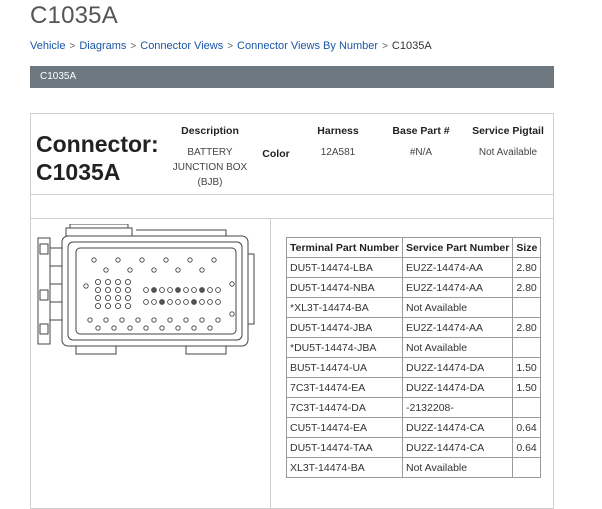 Image resolution: width=602 pixels, height=509 pixels. Describe the element at coordinates (74, 15) in the screenshot. I see `page-title: C1035A` at that location.